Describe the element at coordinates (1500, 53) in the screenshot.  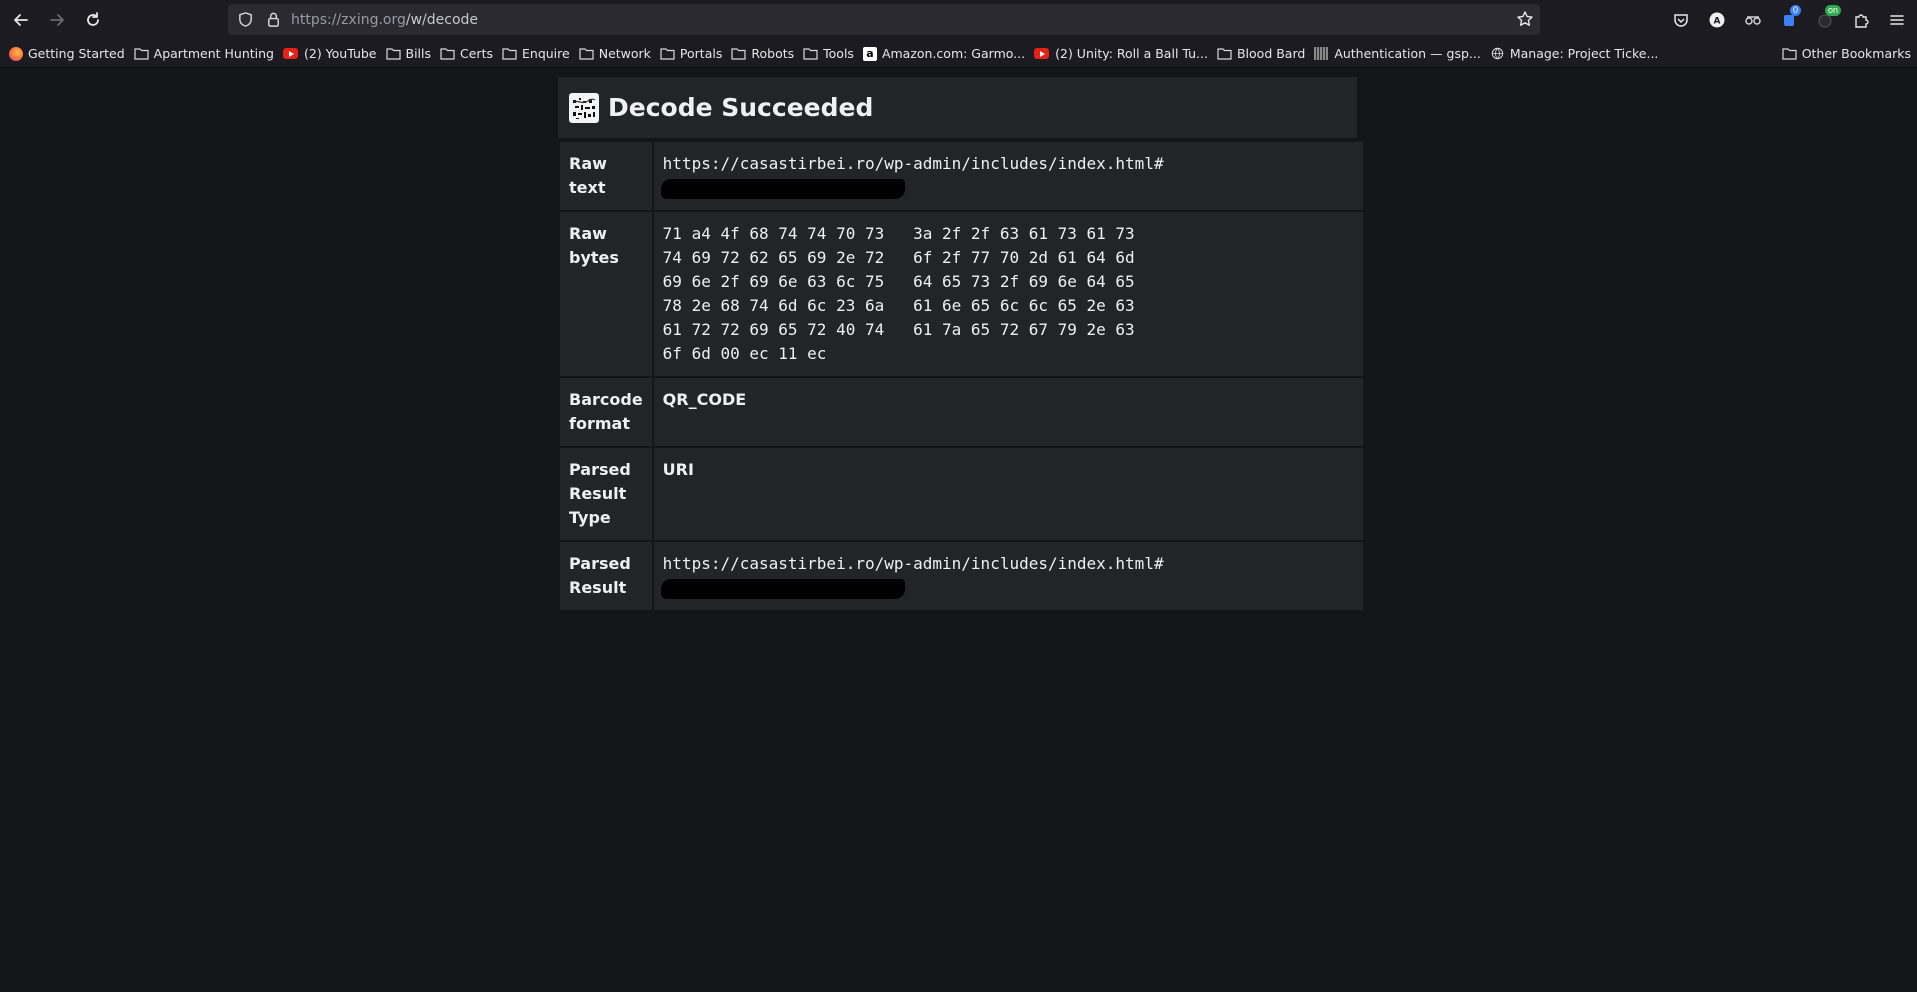
I see `globe-icon` at that location.